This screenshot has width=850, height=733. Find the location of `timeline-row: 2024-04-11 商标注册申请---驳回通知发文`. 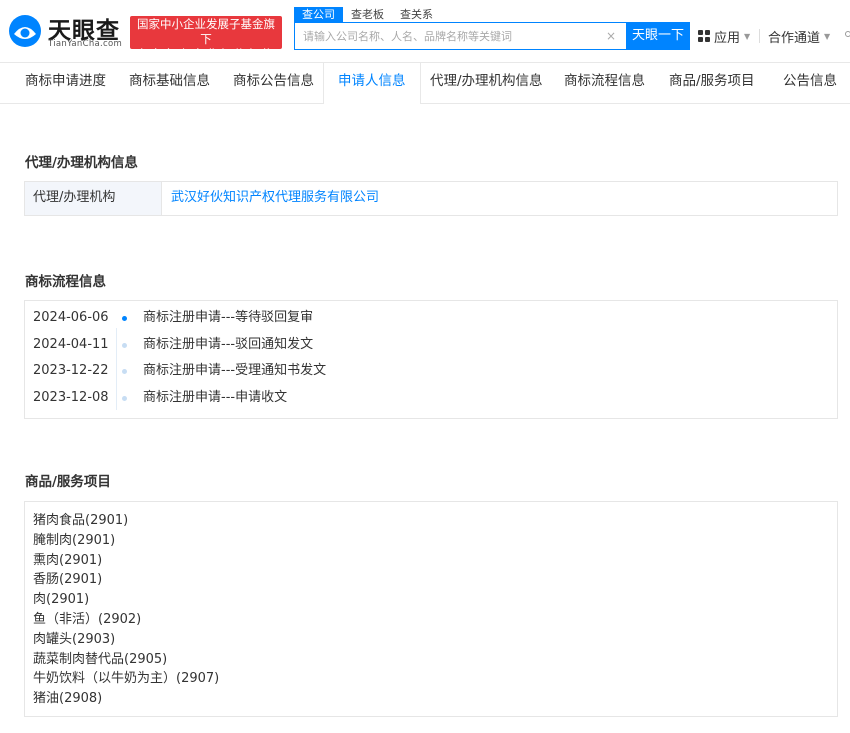

timeline-row: 2024-04-11 商标注册申请---驳回通知发文 is located at coordinates (428, 345).